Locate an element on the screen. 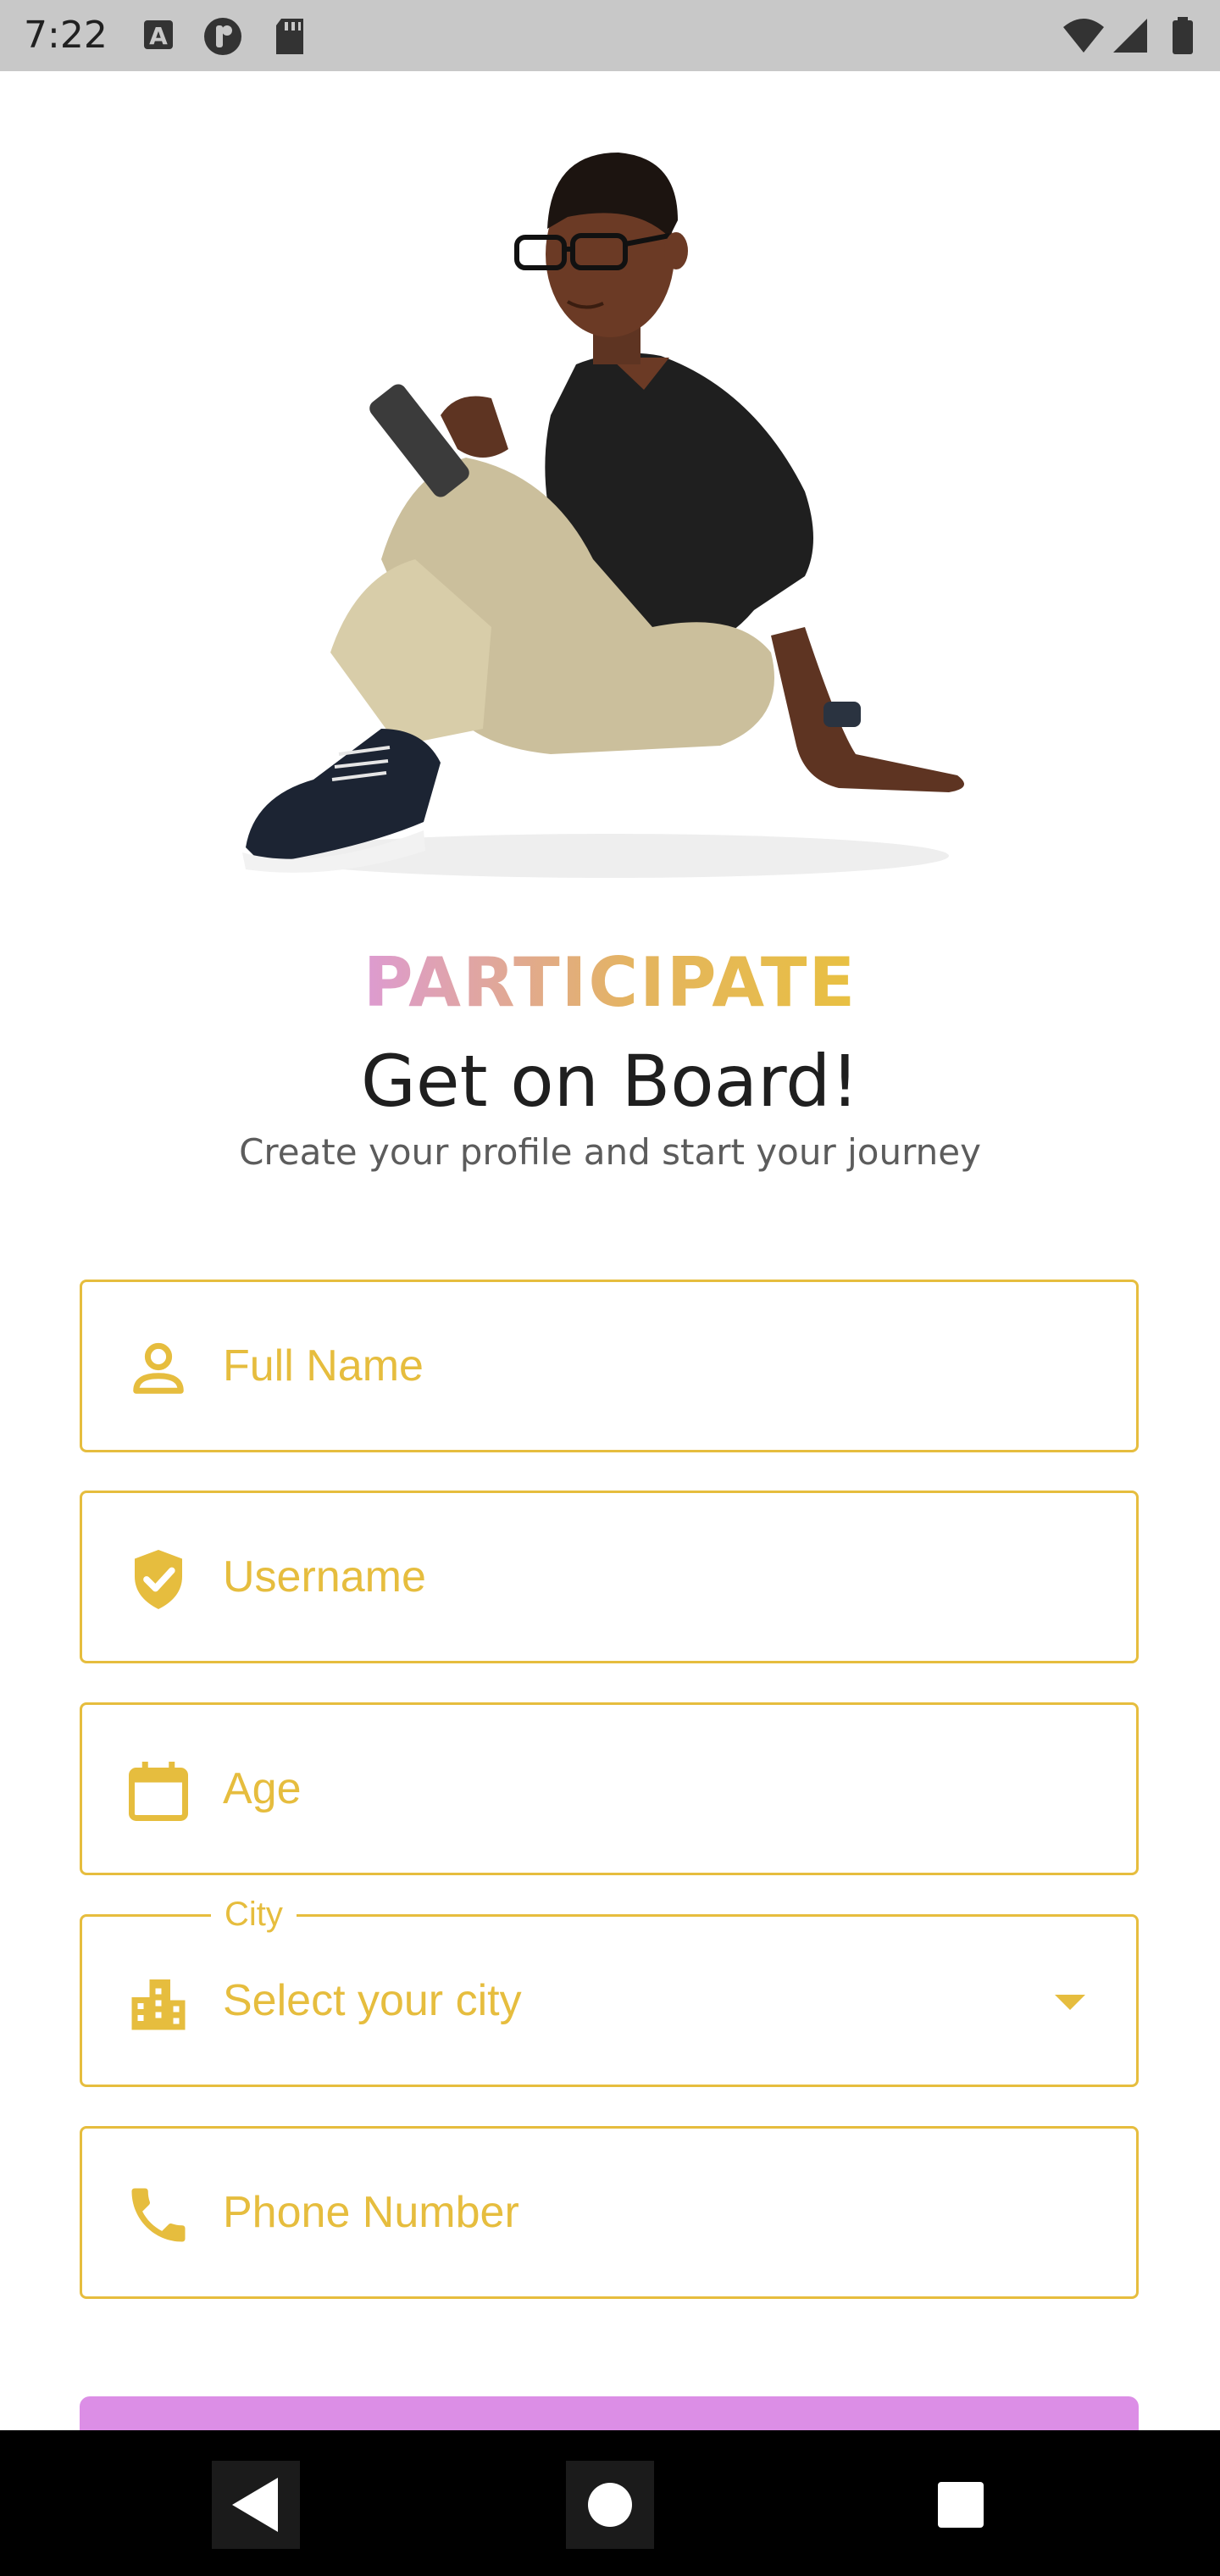  status-bar: 7:22 A is located at coordinates (610, 35).